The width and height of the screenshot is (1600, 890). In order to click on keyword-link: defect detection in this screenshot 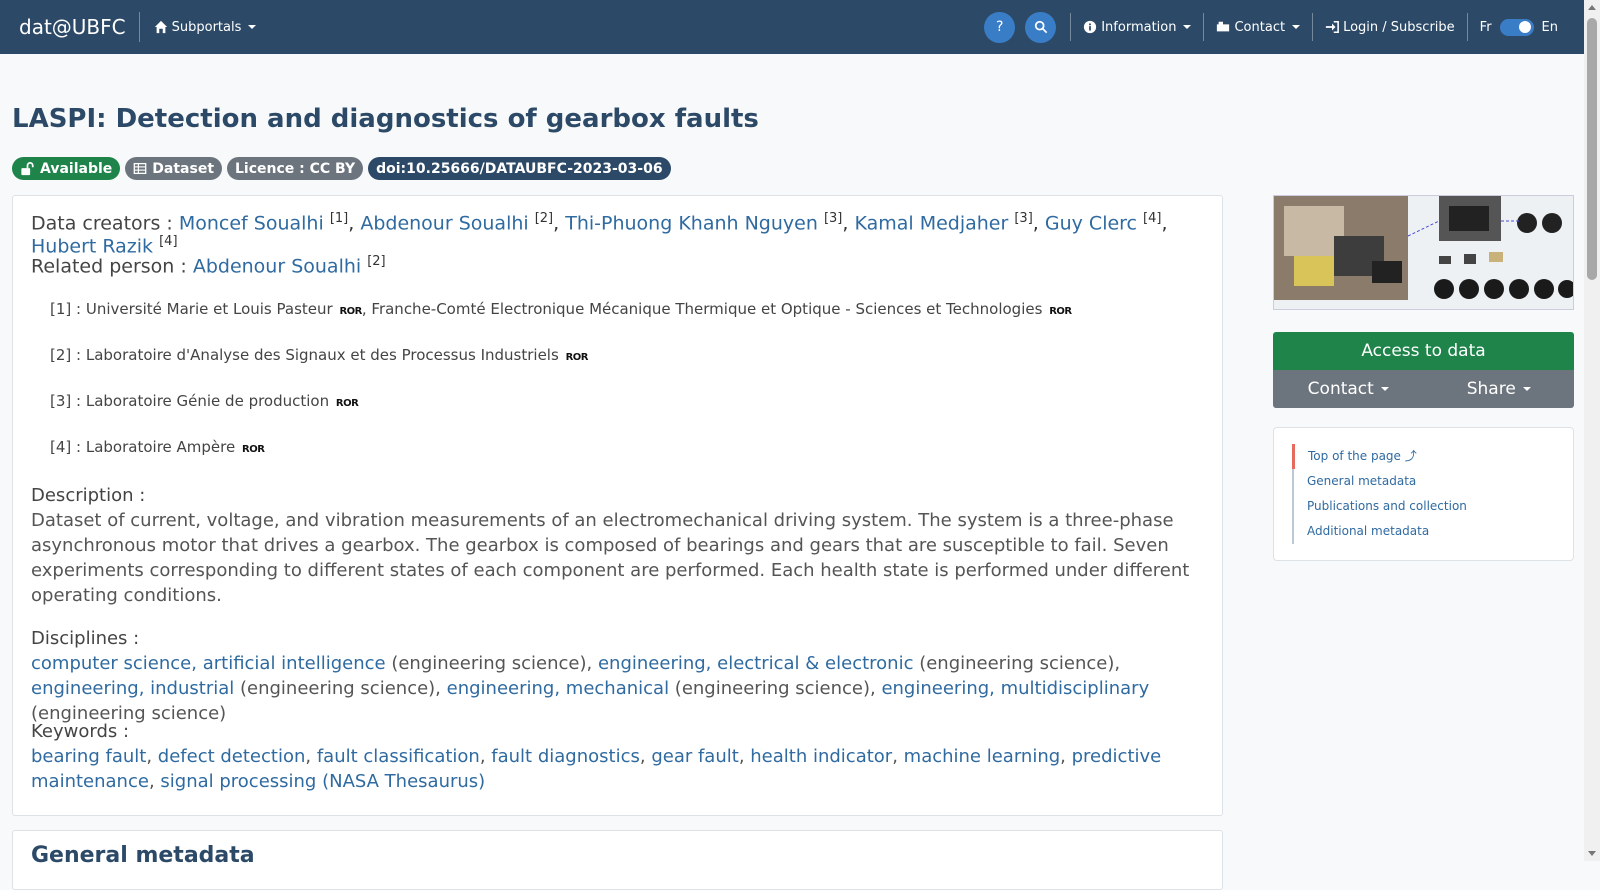, I will do `click(232, 756)`.